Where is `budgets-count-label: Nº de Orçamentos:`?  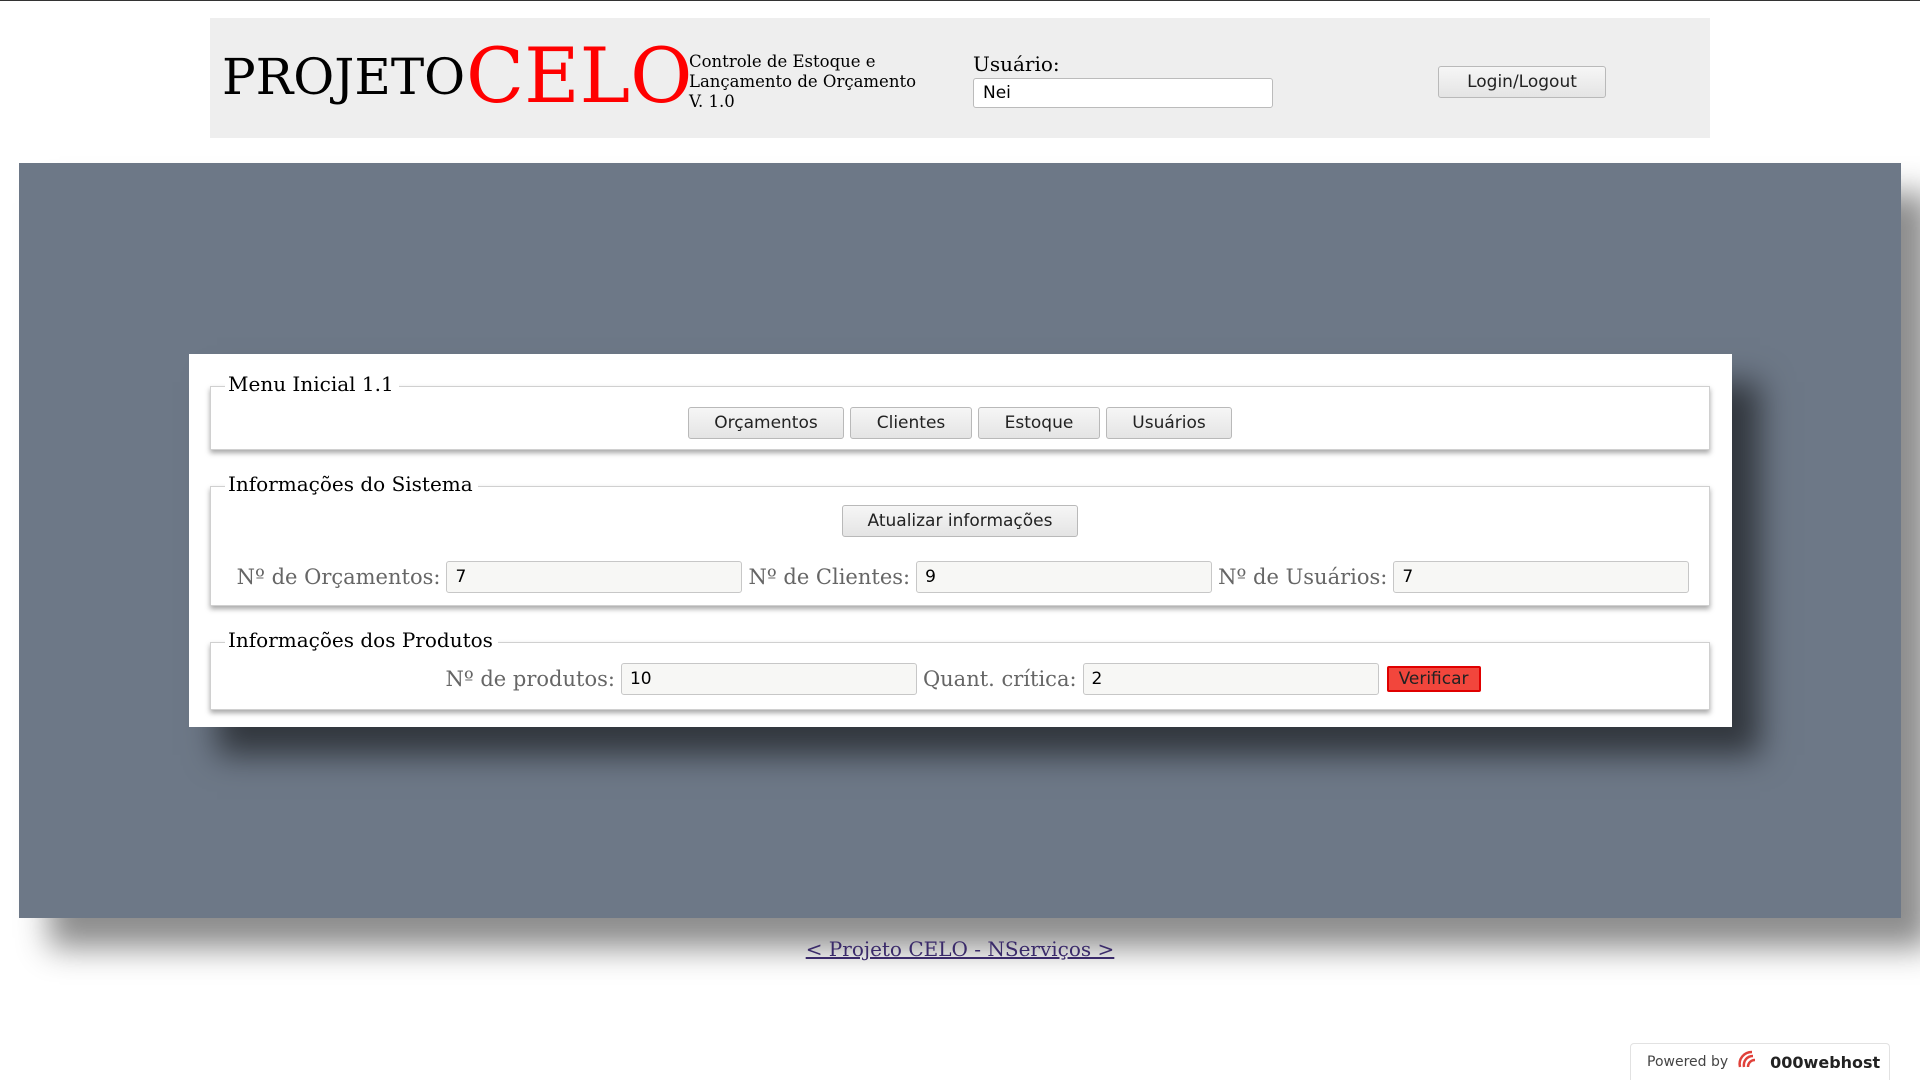
budgets-count-label: Nº de Orçamentos: is located at coordinates (338, 577).